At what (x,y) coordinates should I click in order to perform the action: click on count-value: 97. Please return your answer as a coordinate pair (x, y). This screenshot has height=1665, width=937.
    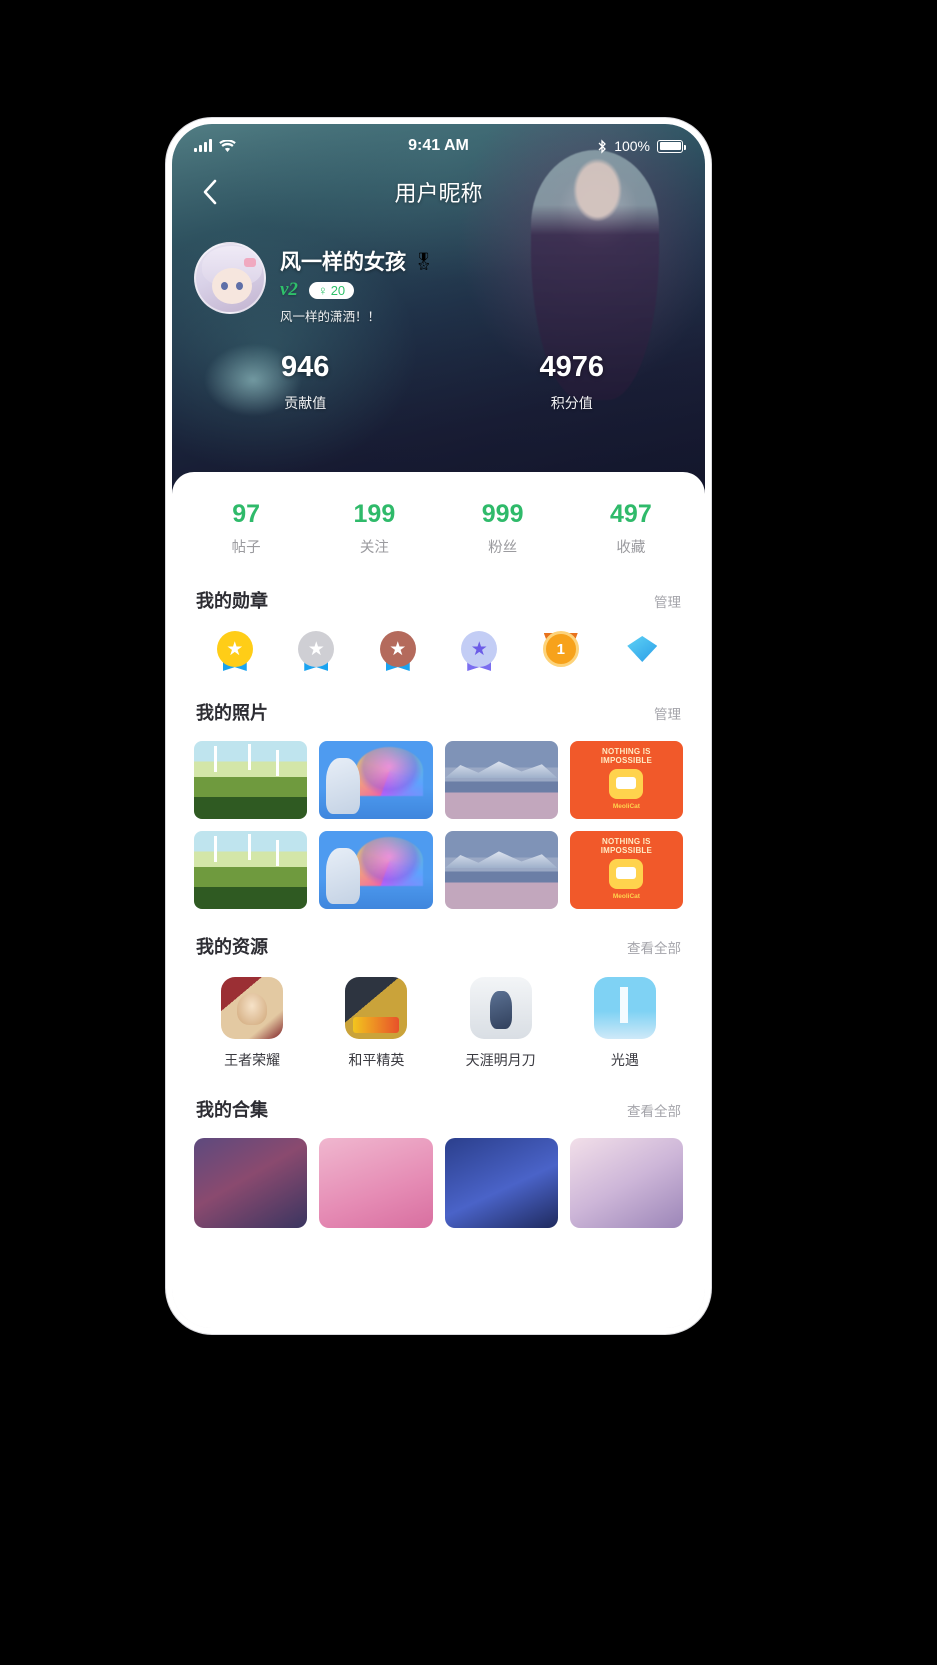
    Looking at the image, I should click on (246, 514).